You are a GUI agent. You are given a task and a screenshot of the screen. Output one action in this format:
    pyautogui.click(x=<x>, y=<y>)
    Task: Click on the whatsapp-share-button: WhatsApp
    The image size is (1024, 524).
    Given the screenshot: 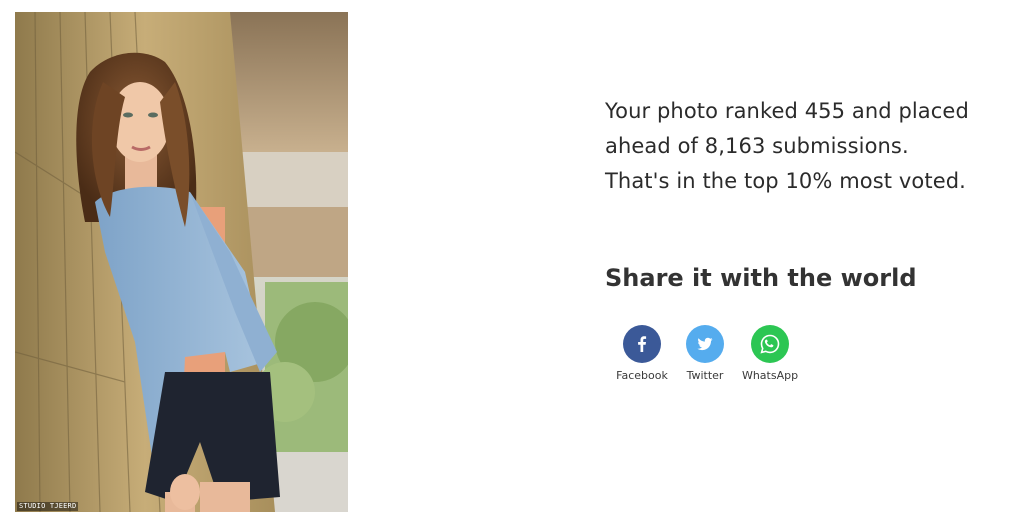 What is the action you would take?
    pyautogui.click(x=770, y=354)
    